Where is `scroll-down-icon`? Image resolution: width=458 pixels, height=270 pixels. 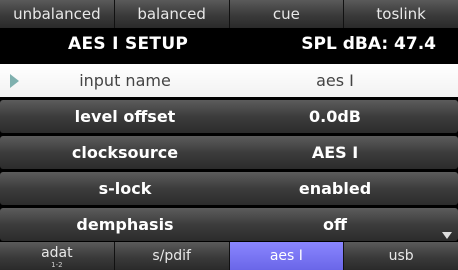 scroll-down-icon is located at coordinates (447, 235).